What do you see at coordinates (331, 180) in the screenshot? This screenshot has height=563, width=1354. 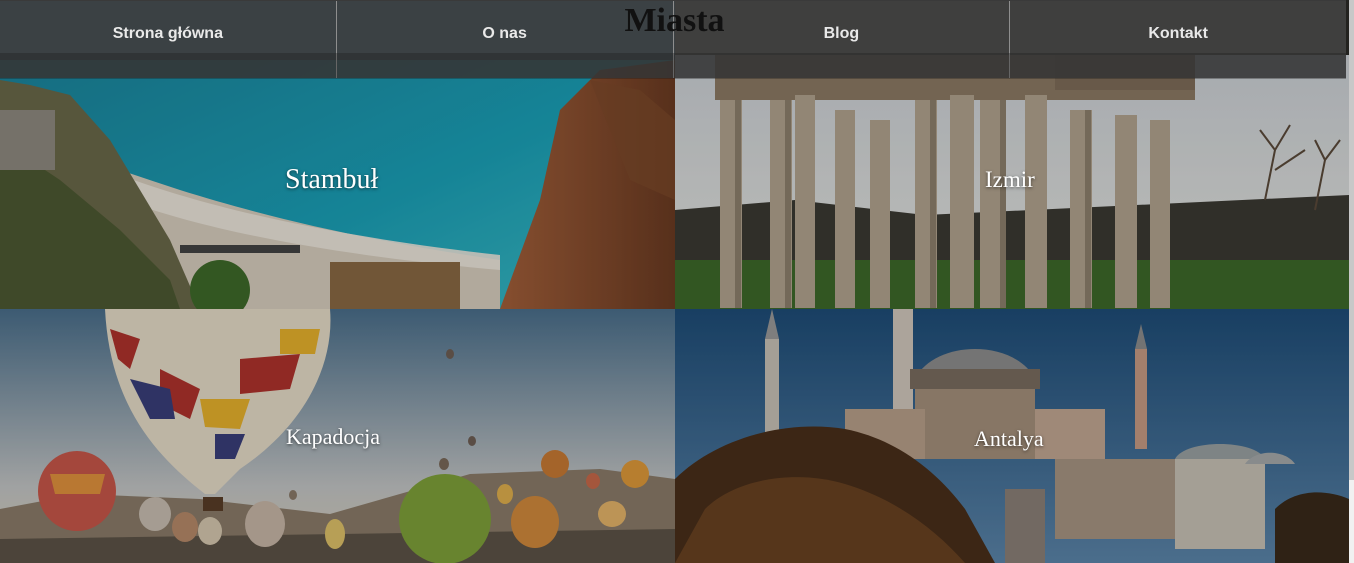 I see `city-label-stambul: Stambuł` at bounding box center [331, 180].